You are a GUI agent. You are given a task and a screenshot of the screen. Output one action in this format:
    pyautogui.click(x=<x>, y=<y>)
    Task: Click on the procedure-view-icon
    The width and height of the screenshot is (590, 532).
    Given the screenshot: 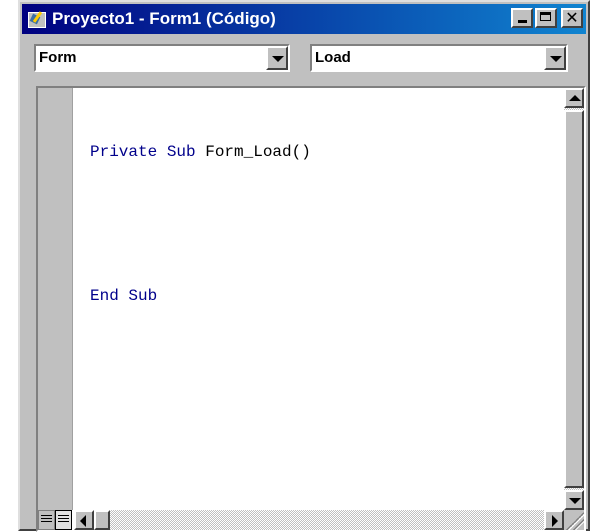 What is the action you would take?
    pyautogui.click(x=46, y=519)
    